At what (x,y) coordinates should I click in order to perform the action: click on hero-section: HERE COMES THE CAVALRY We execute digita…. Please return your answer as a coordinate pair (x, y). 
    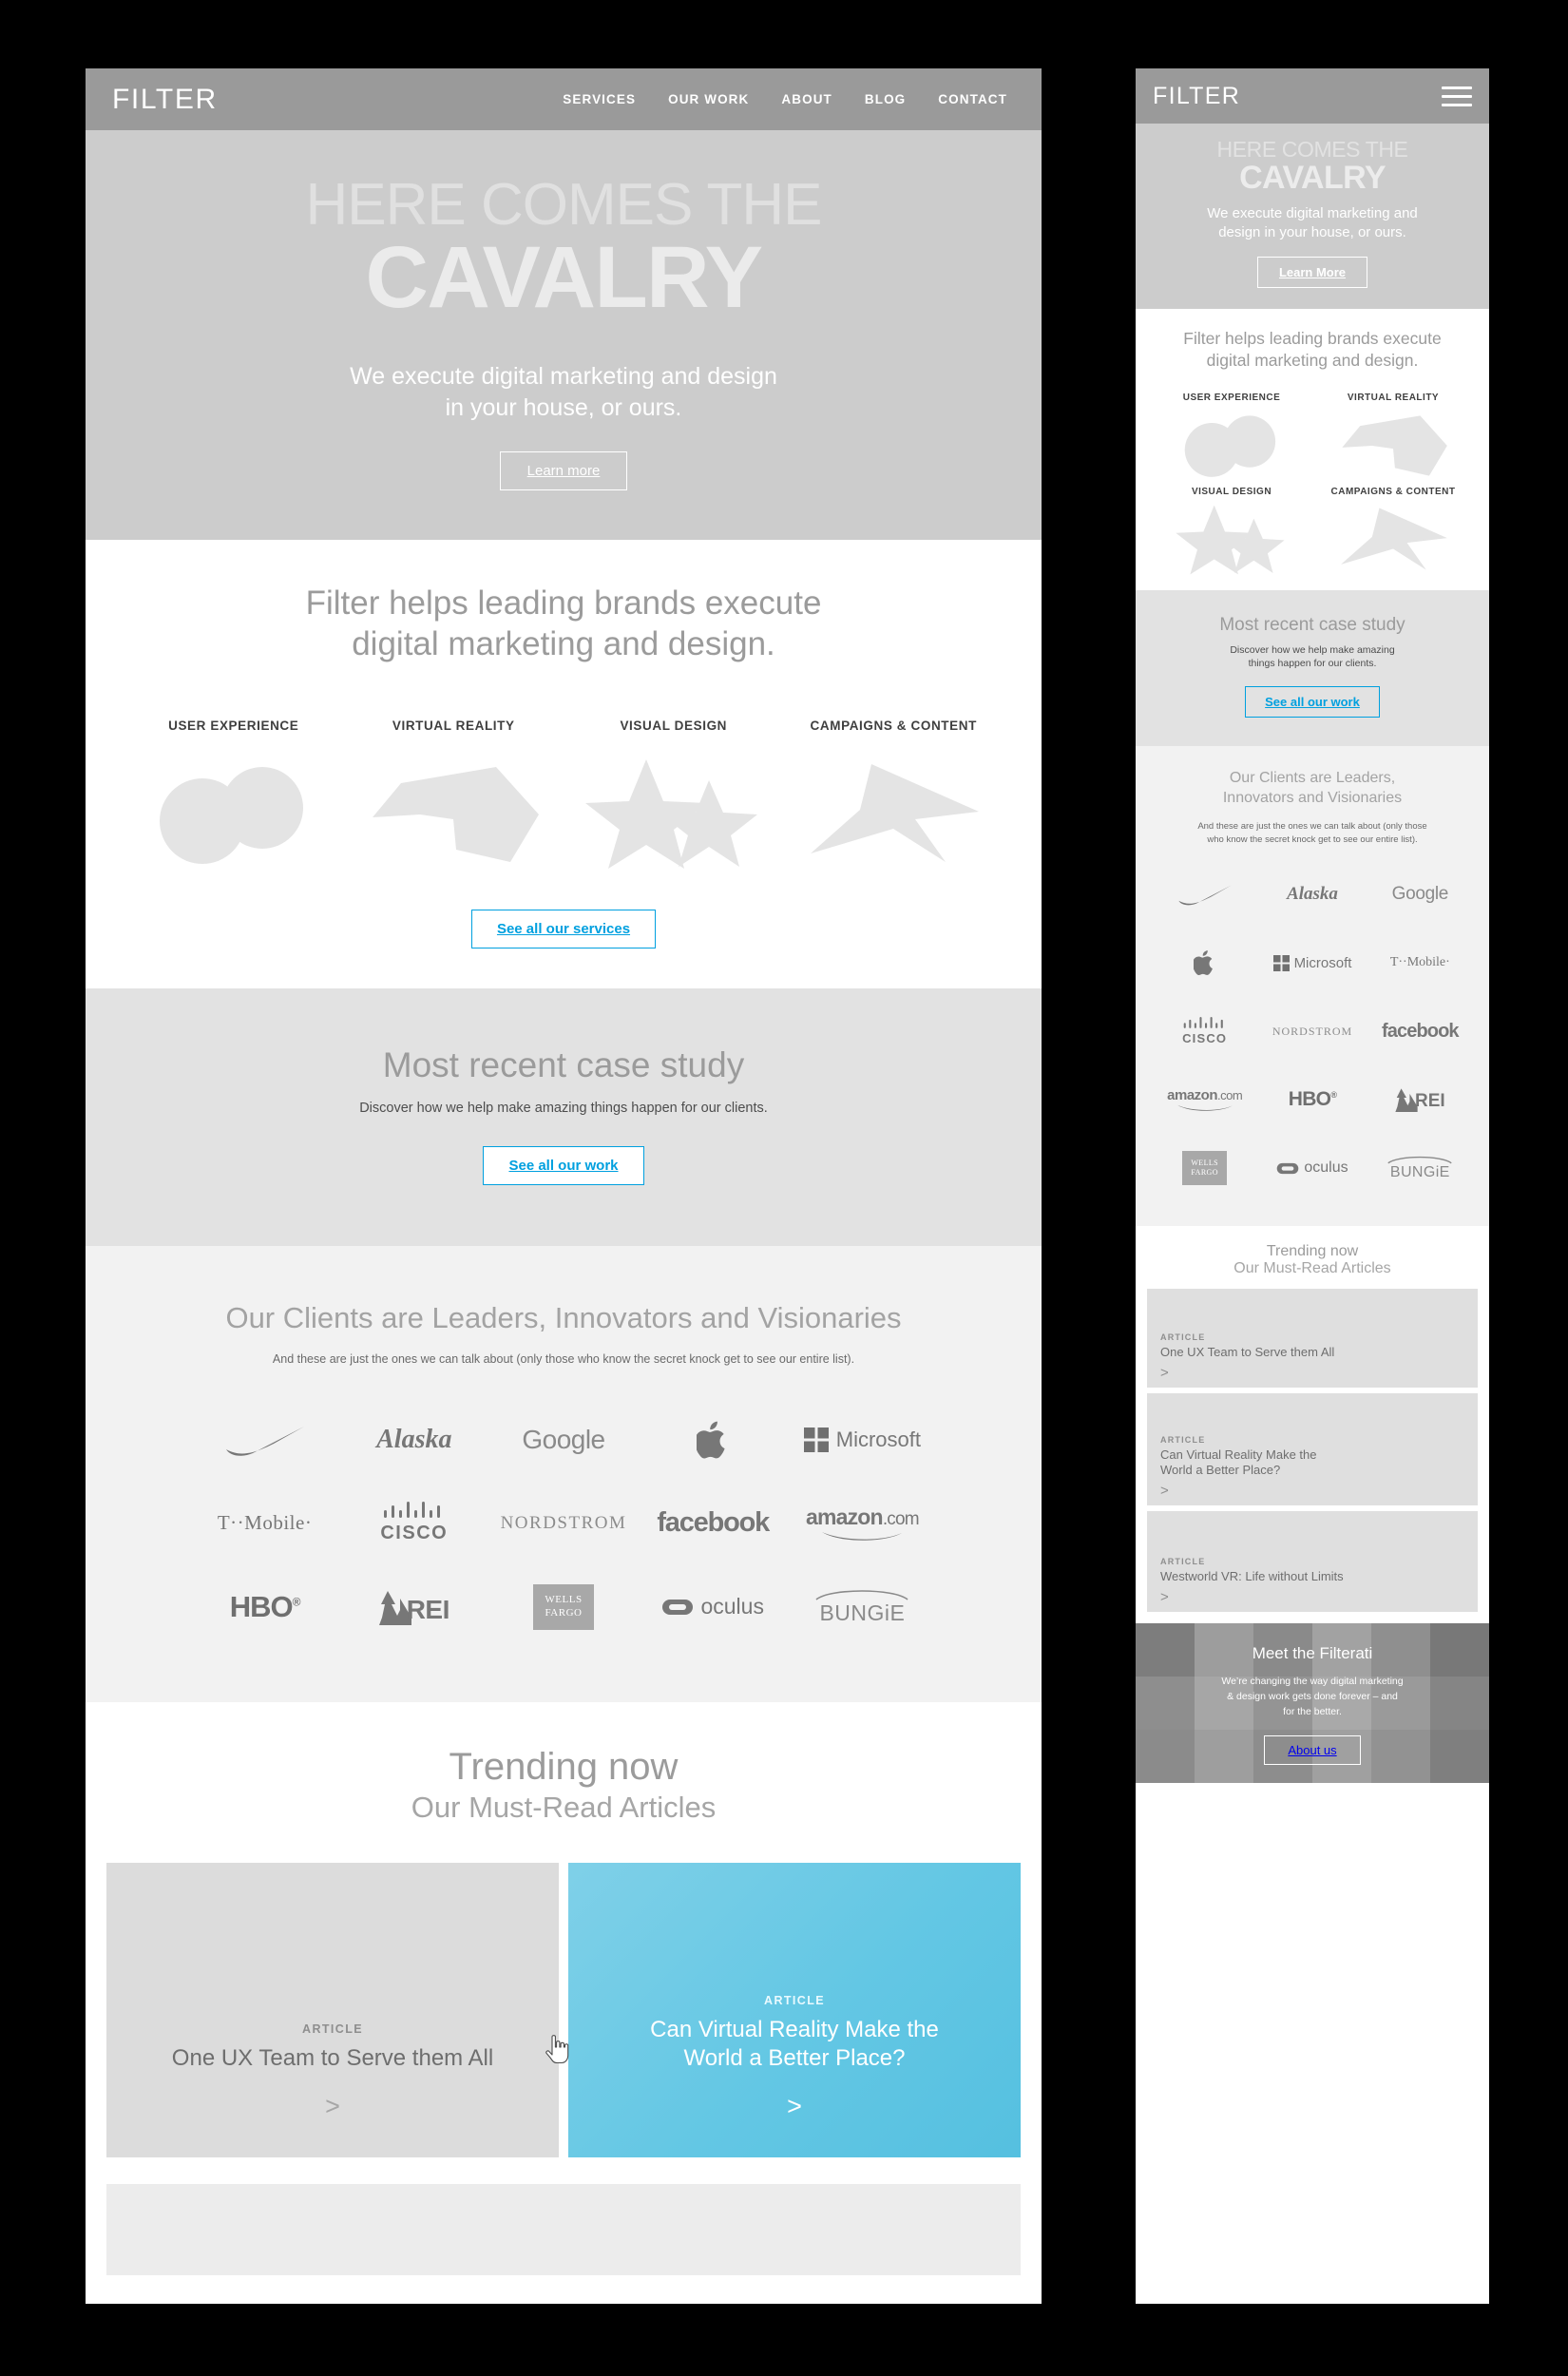
    Looking at the image, I should click on (564, 335).